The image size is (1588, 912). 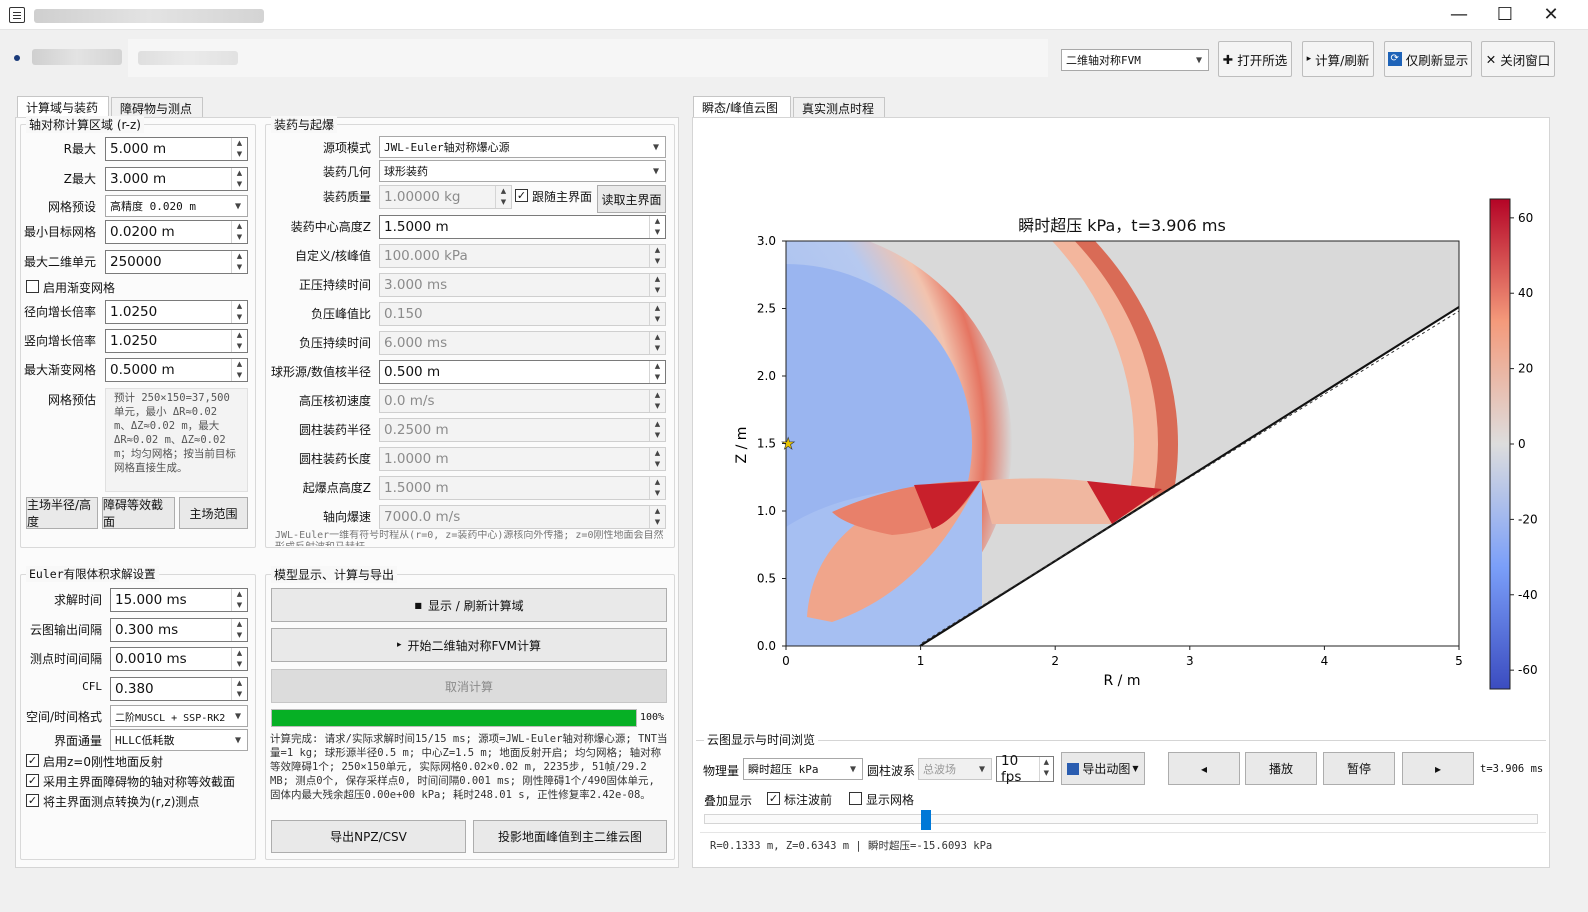 What do you see at coordinates (176, 312) in the screenshot?
I see `radial-growth-input: 1.0250 ▲ ▼` at bounding box center [176, 312].